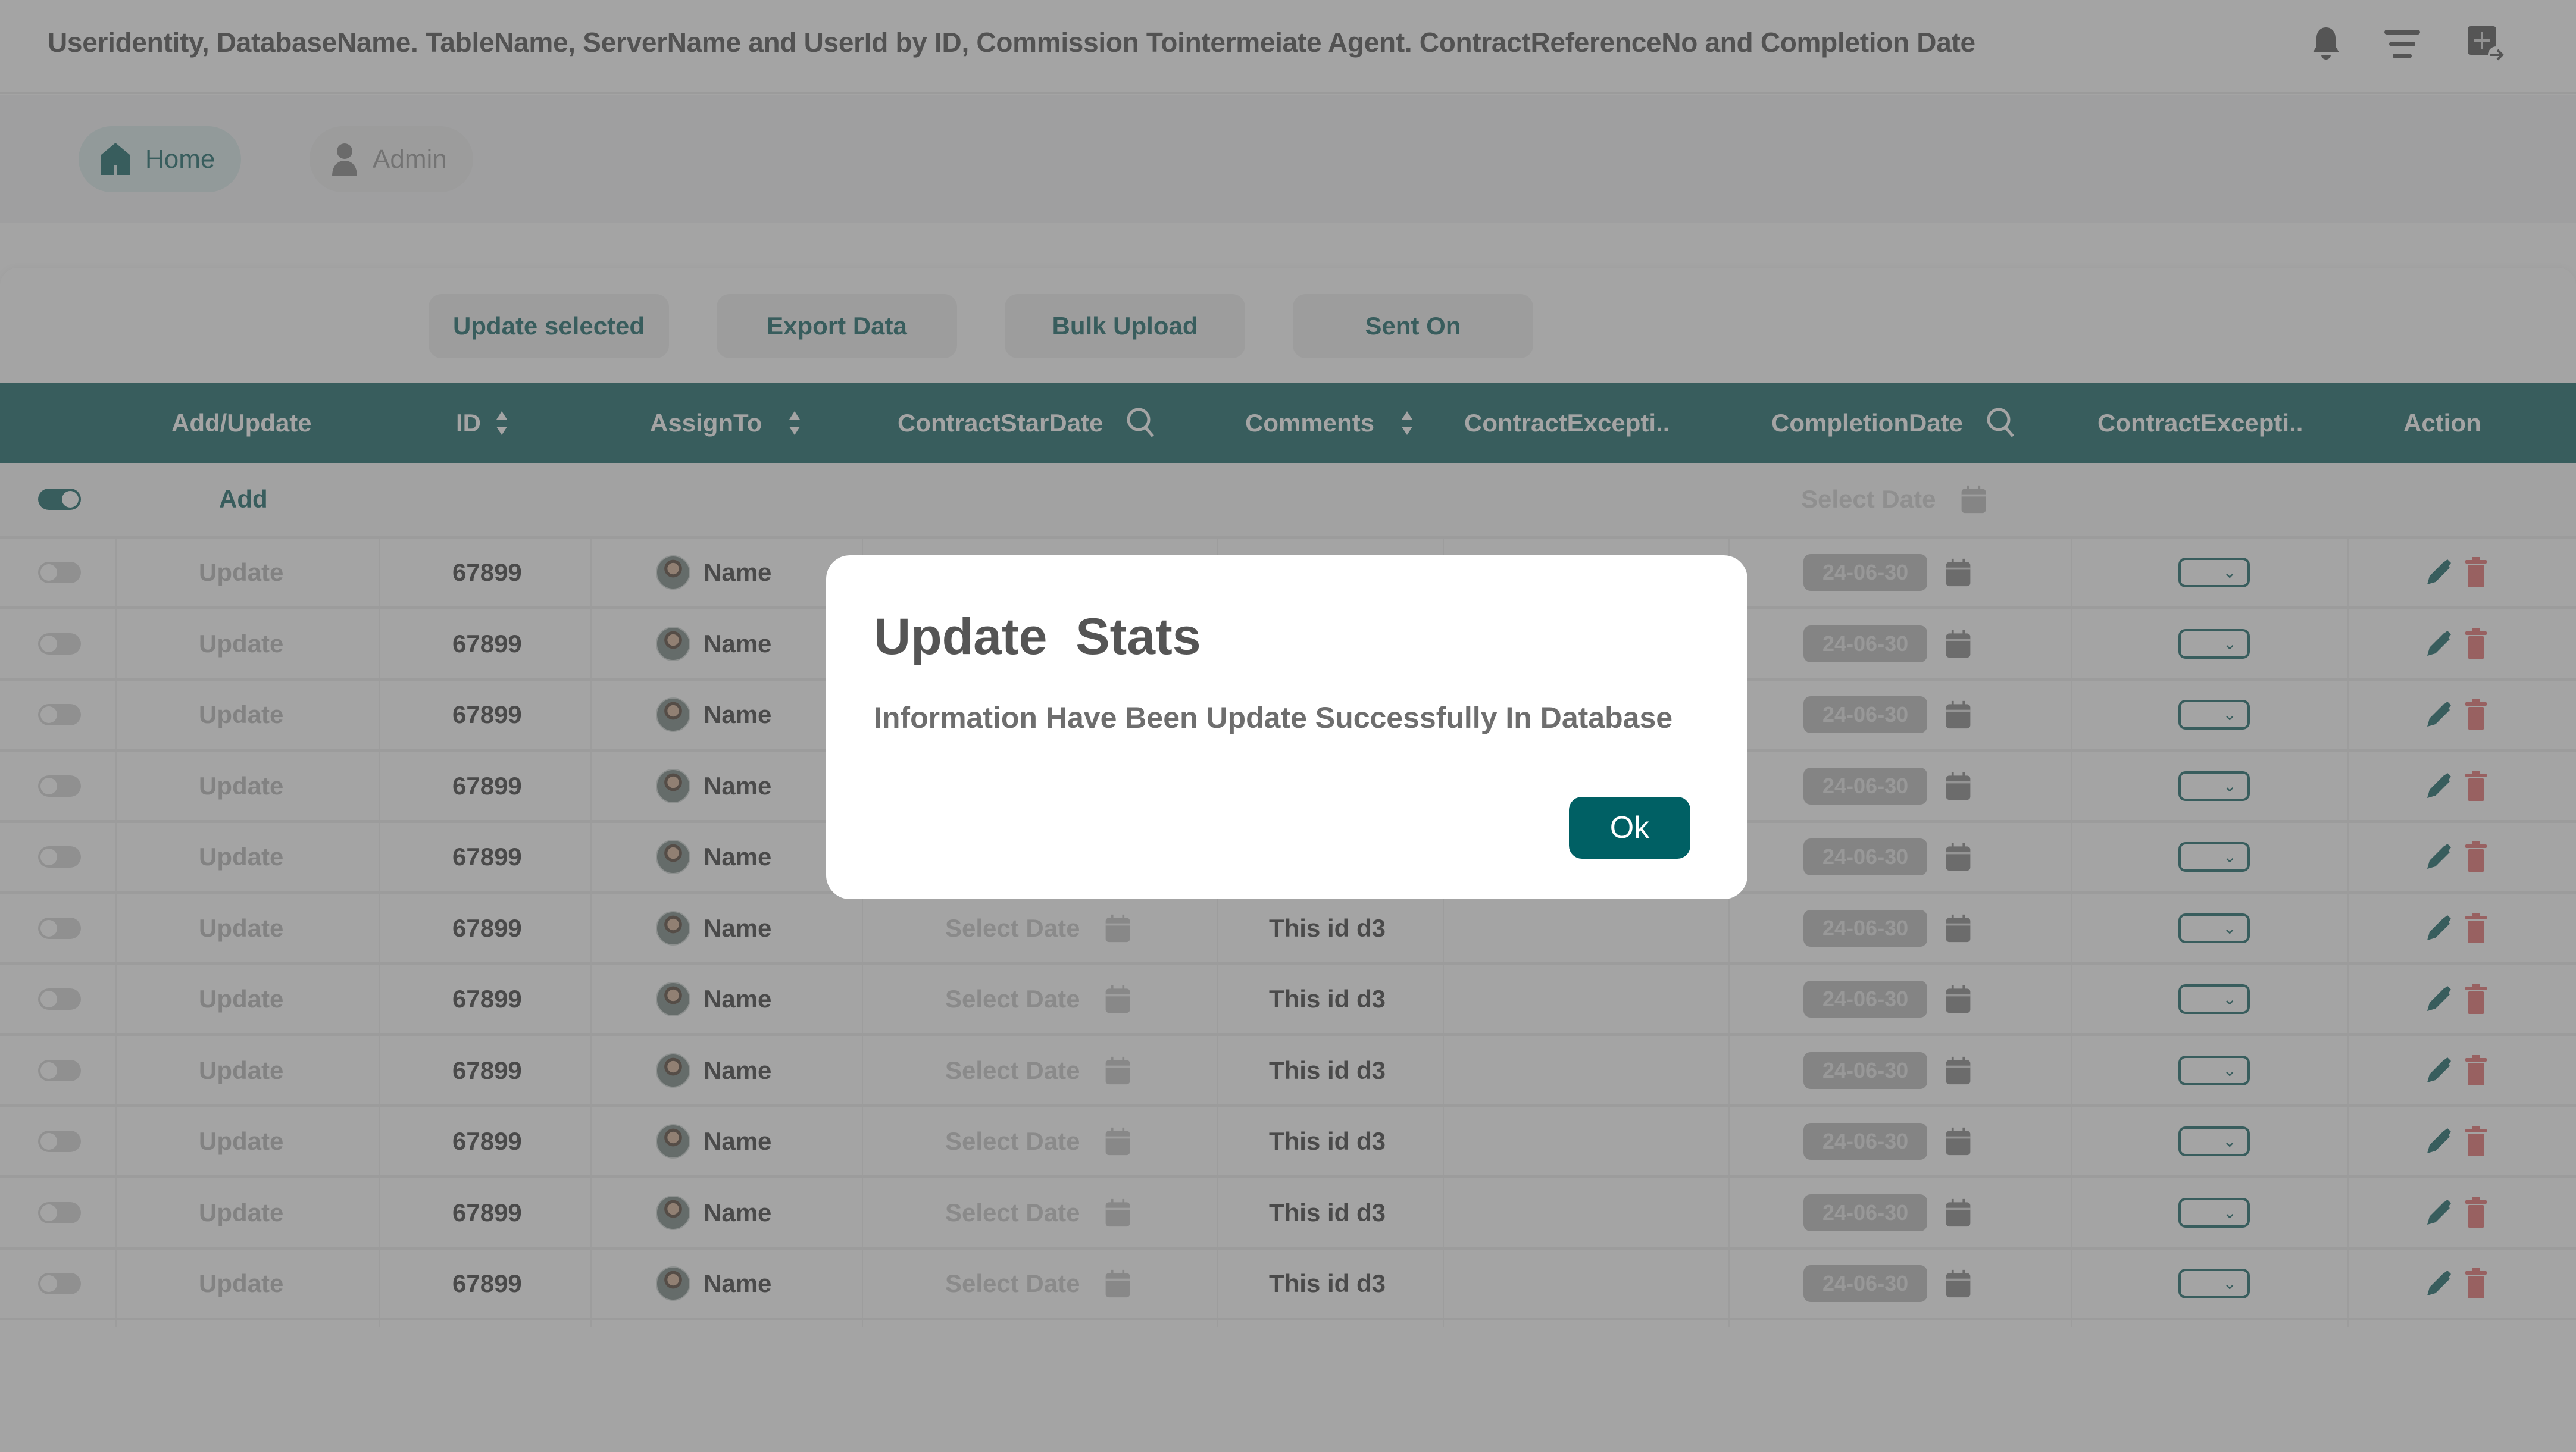 Image resolution: width=2576 pixels, height=1452 pixels. What do you see at coordinates (1629, 828) in the screenshot?
I see `ok-button: Ok` at bounding box center [1629, 828].